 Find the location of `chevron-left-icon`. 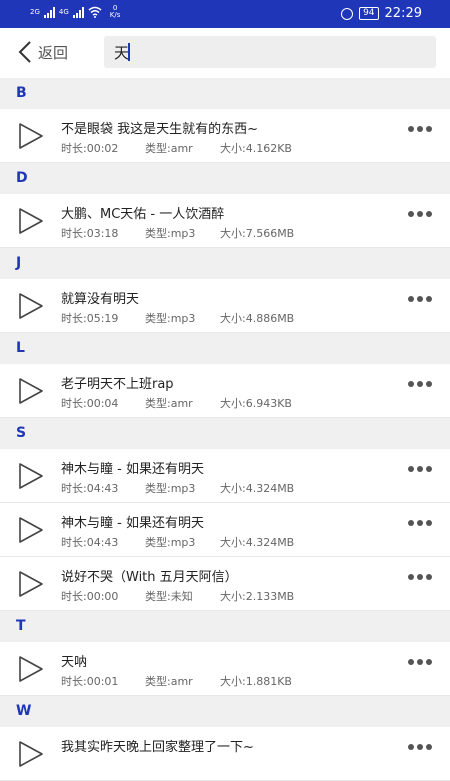

chevron-left-icon is located at coordinates (24, 52).